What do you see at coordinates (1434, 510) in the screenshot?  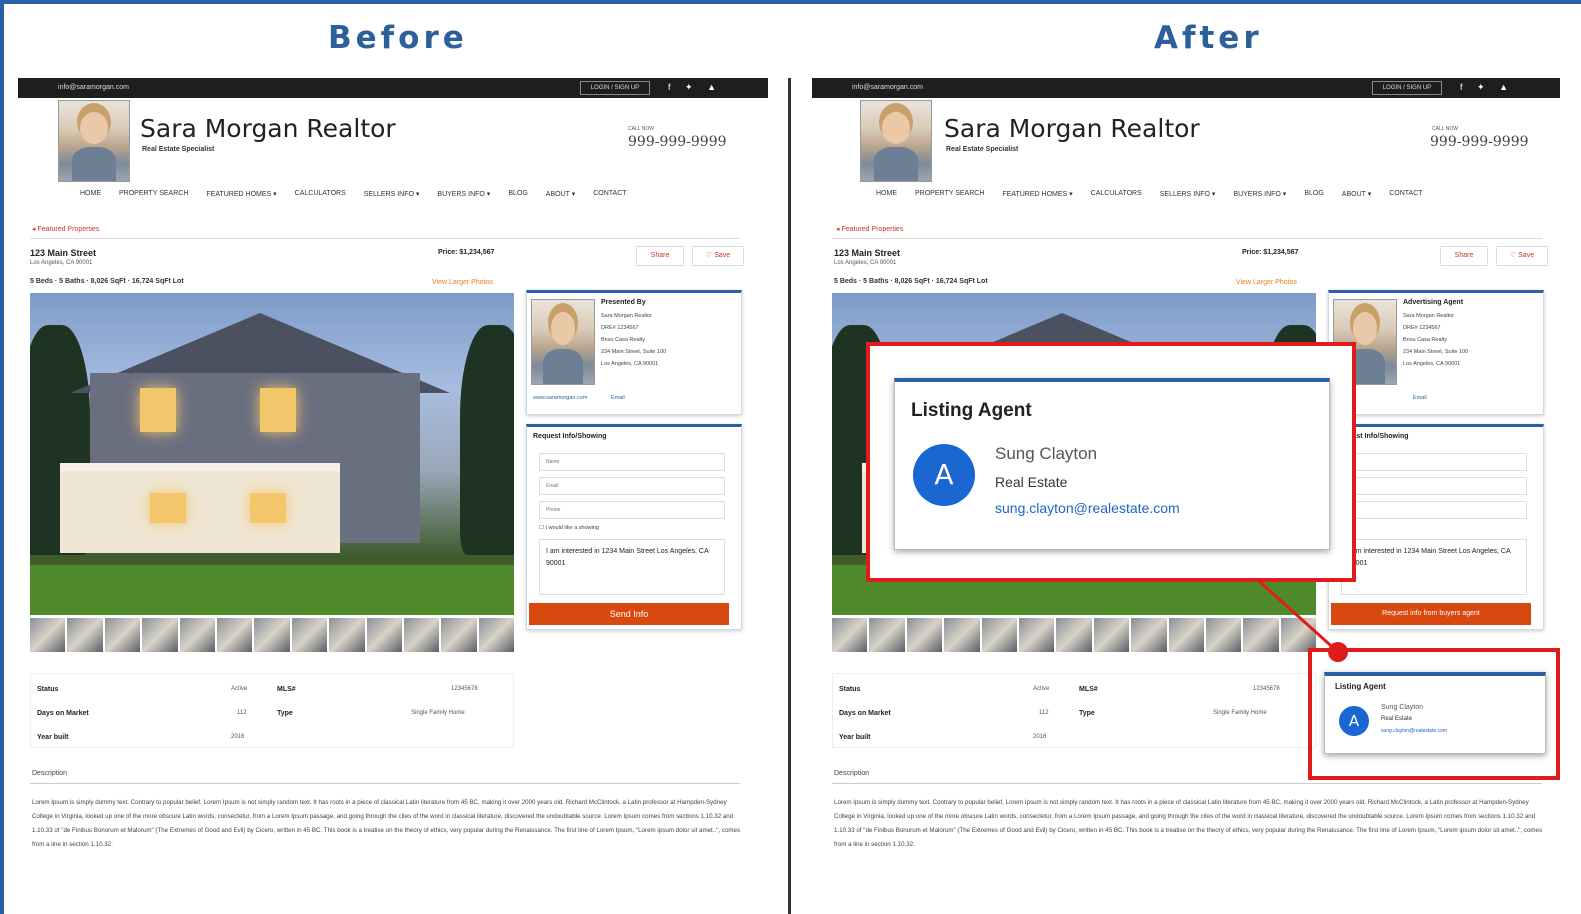 I see `phone-field` at bounding box center [1434, 510].